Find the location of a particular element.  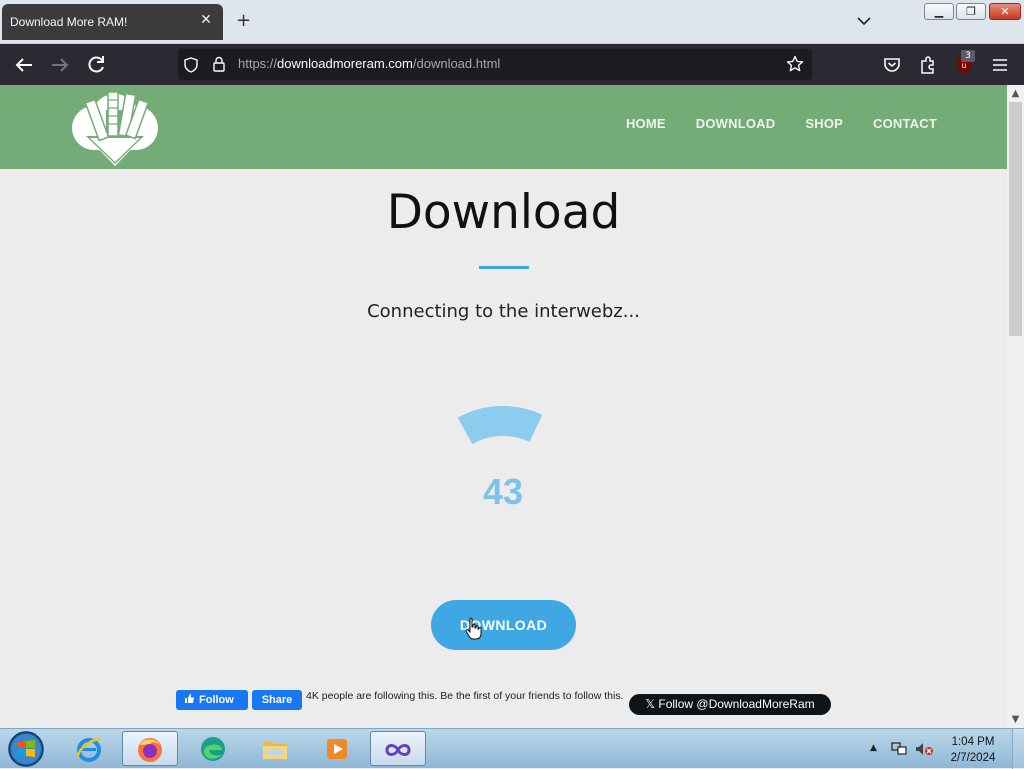

tracking-shield-icon is located at coordinates (191, 65).